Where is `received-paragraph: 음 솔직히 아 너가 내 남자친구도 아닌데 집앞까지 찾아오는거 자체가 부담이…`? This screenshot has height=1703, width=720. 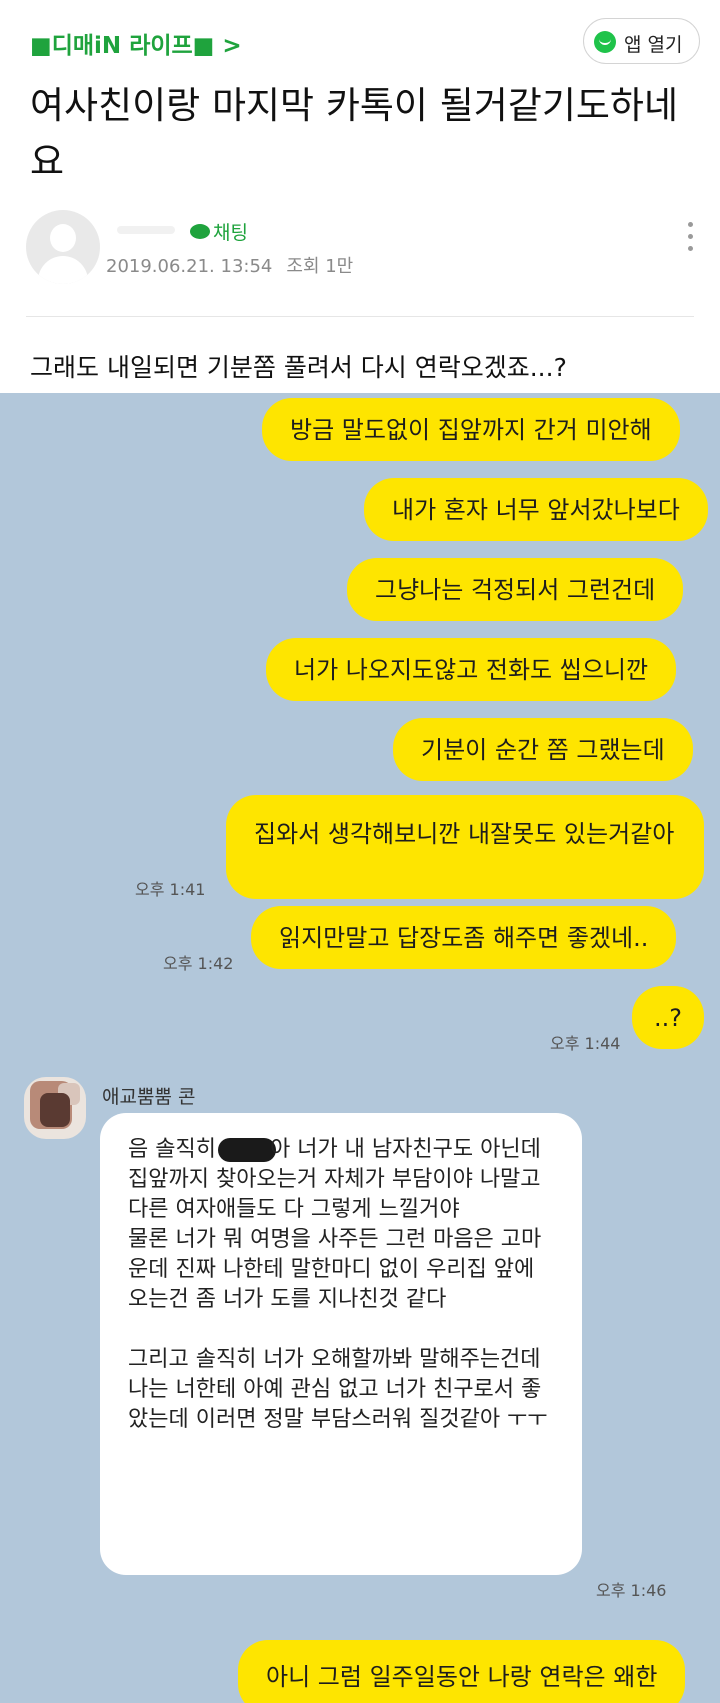
received-paragraph: 음 솔직히 아 너가 내 남자친구도 아닌데 집앞까지 찾아오는거 자체가 부담이… is located at coordinates (334, 1179).